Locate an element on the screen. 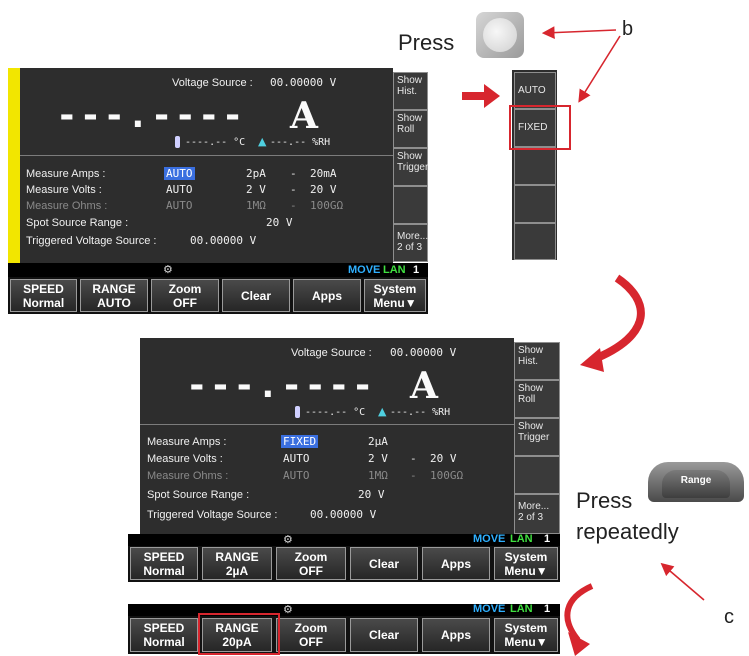  status-move: MOVE is located at coordinates (489, 609).